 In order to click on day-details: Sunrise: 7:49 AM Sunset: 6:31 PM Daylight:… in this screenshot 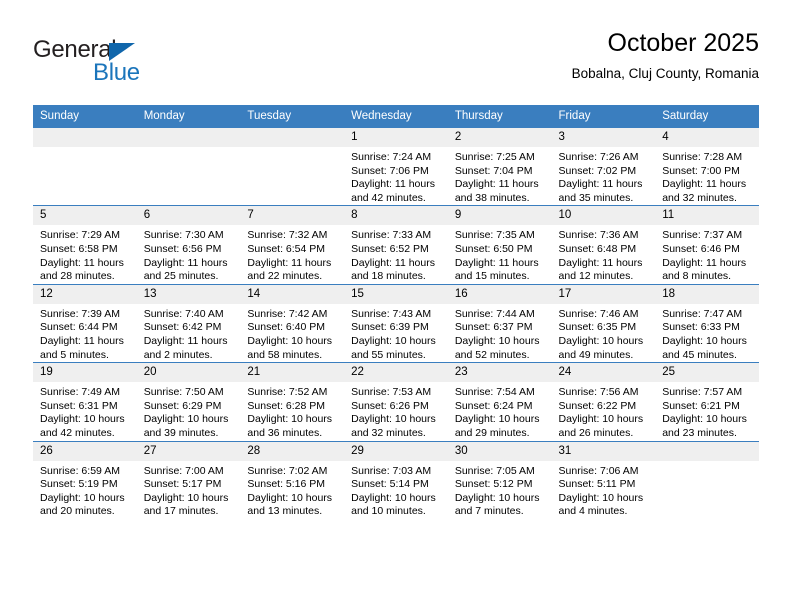, I will do `click(85, 411)`.